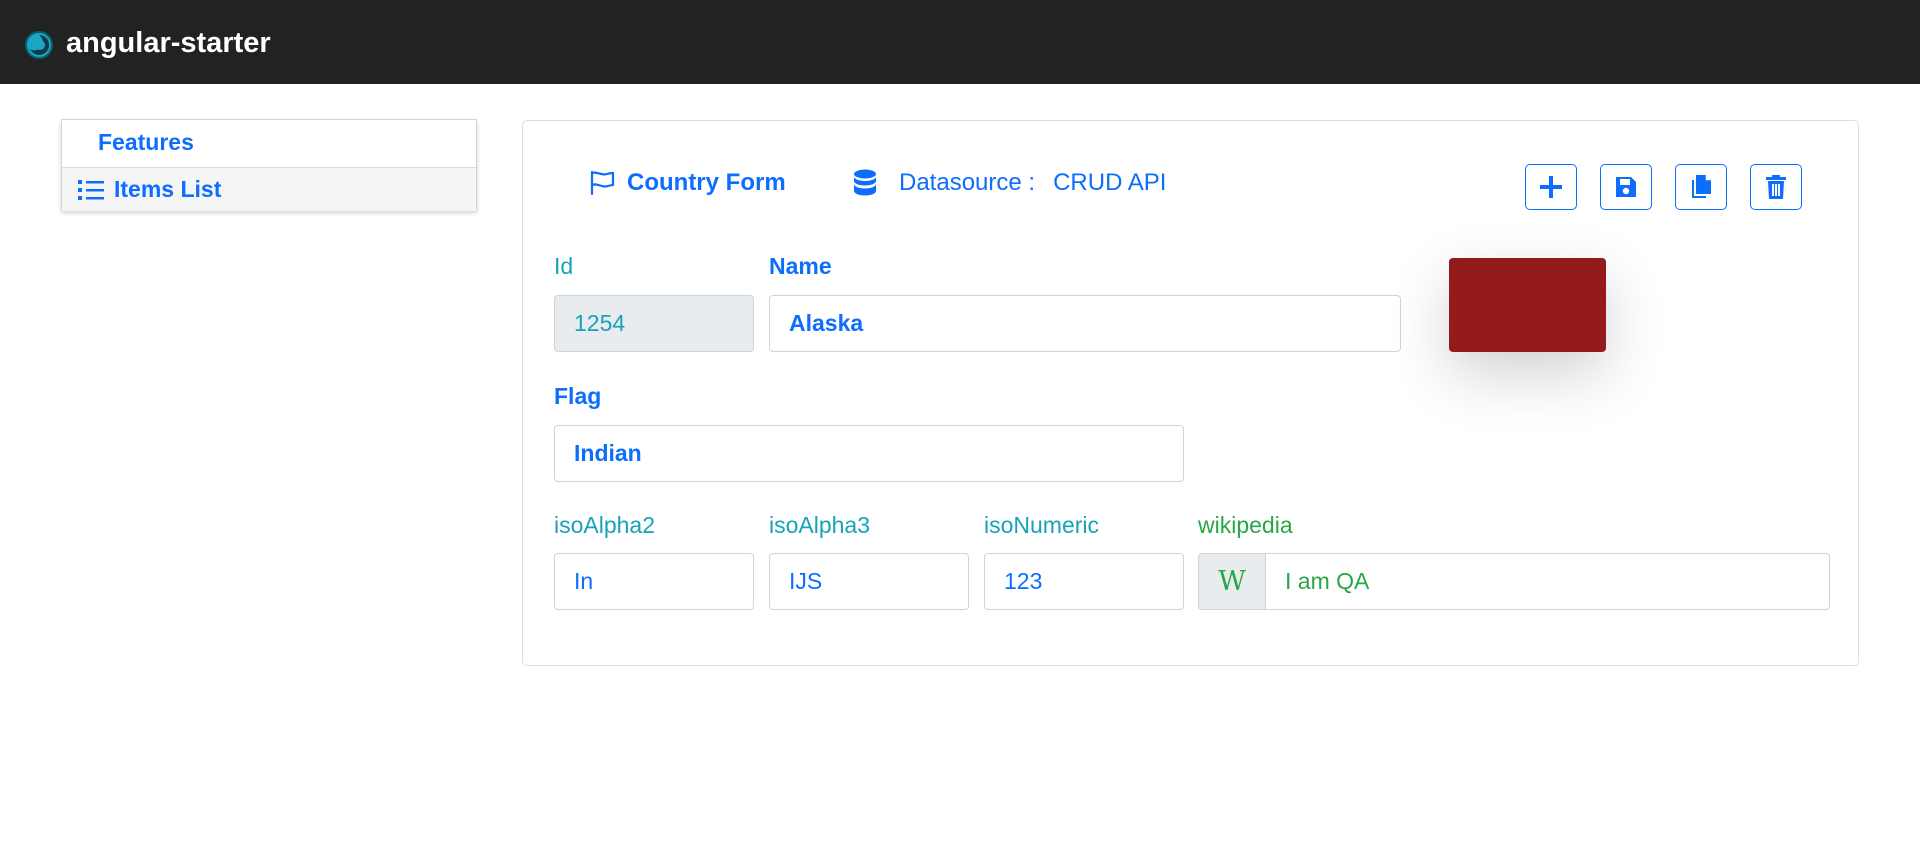  What do you see at coordinates (269, 144) in the screenshot?
I see `sidebar-header: Features` at bounding box center [269, 144].